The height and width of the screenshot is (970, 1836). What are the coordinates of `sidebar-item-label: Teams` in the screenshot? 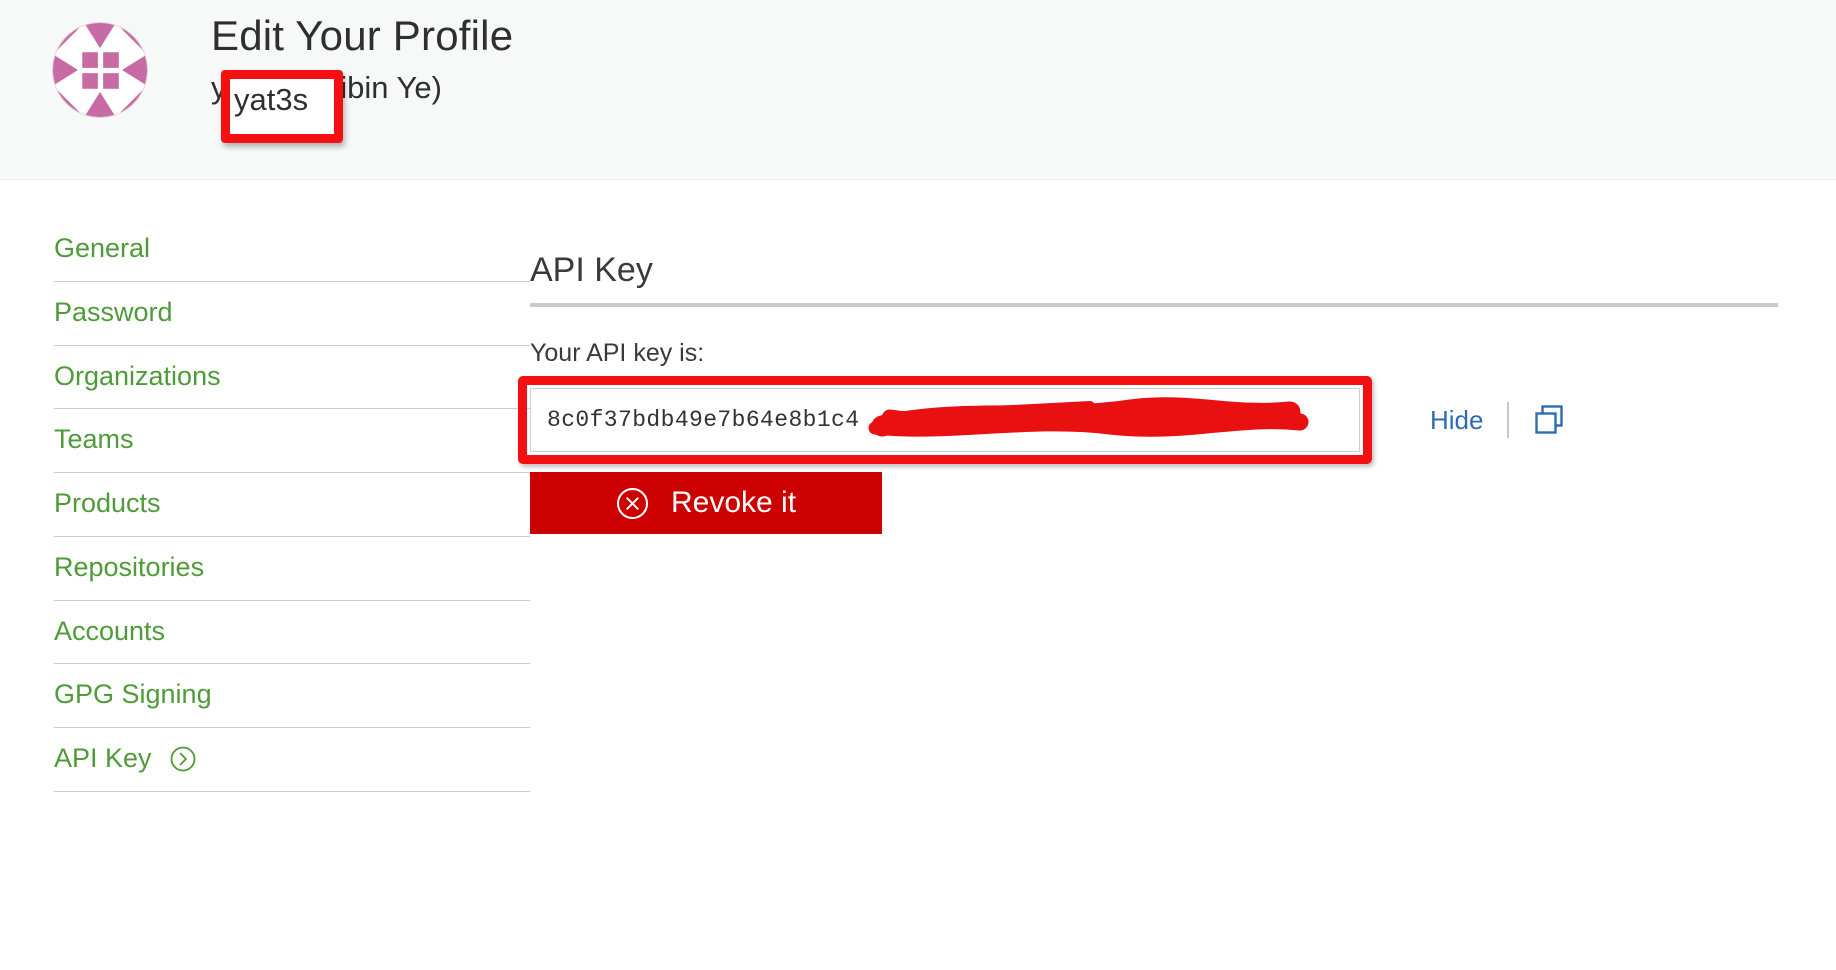 It's located at (94, 439).